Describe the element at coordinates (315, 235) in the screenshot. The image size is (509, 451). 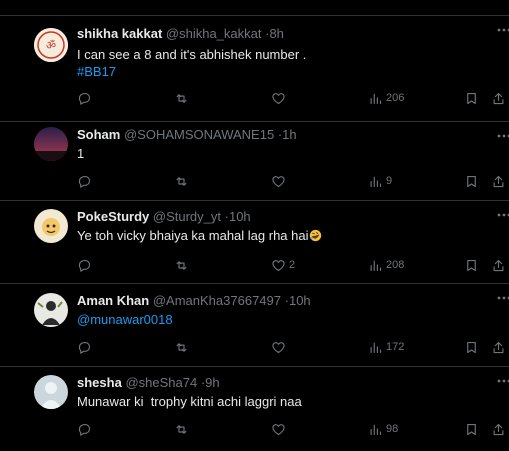
I see `rolling-laughing-emoji` at that location.